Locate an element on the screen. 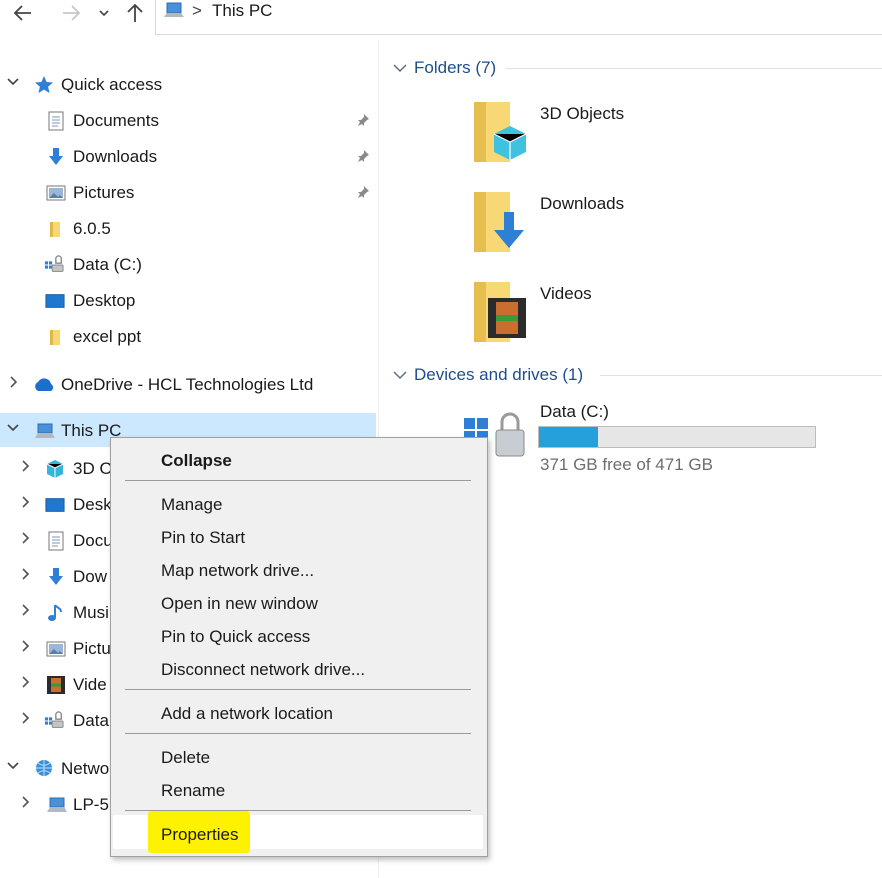  computer-icon is located at coordinates (57, 804).